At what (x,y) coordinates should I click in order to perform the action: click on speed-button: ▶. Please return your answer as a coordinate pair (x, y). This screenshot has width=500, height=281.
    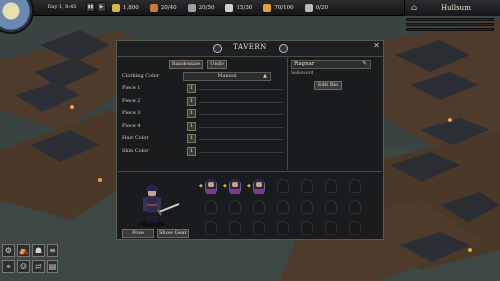
    Looking at the image, I should click on (101, 7).